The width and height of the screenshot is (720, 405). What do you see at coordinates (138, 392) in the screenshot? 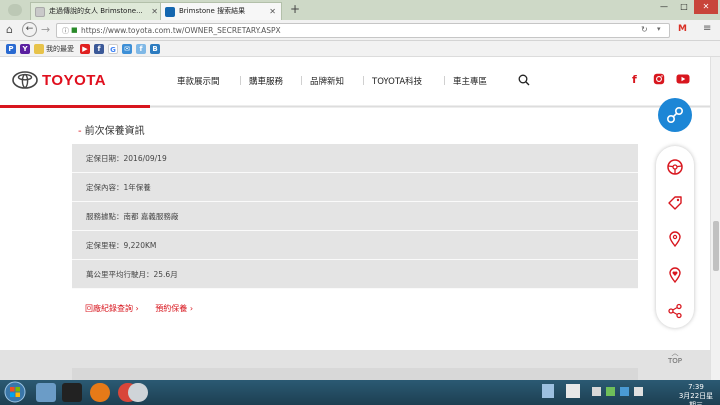
I see `disc-app-icon` at bounding box center [138, 392].